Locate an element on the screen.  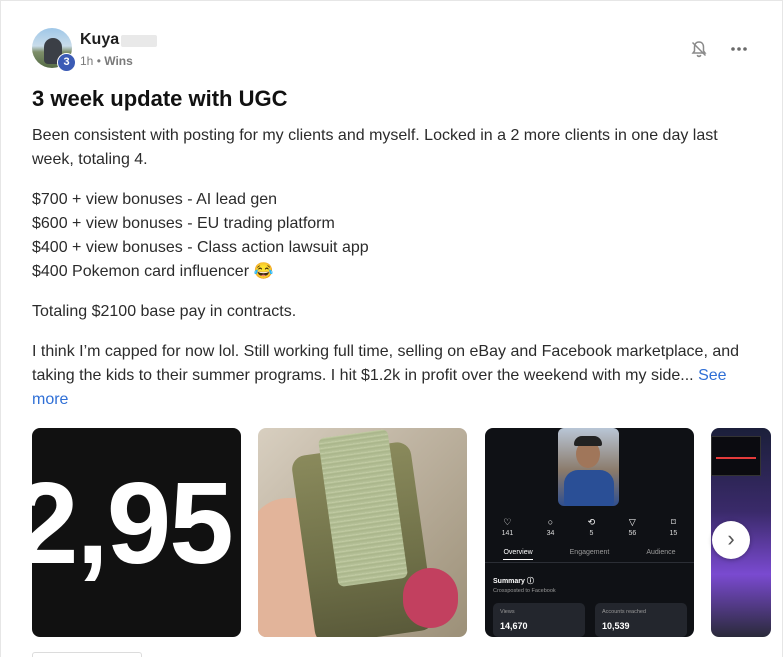
tab-audience: Audience is located at coordinates (661, 552).